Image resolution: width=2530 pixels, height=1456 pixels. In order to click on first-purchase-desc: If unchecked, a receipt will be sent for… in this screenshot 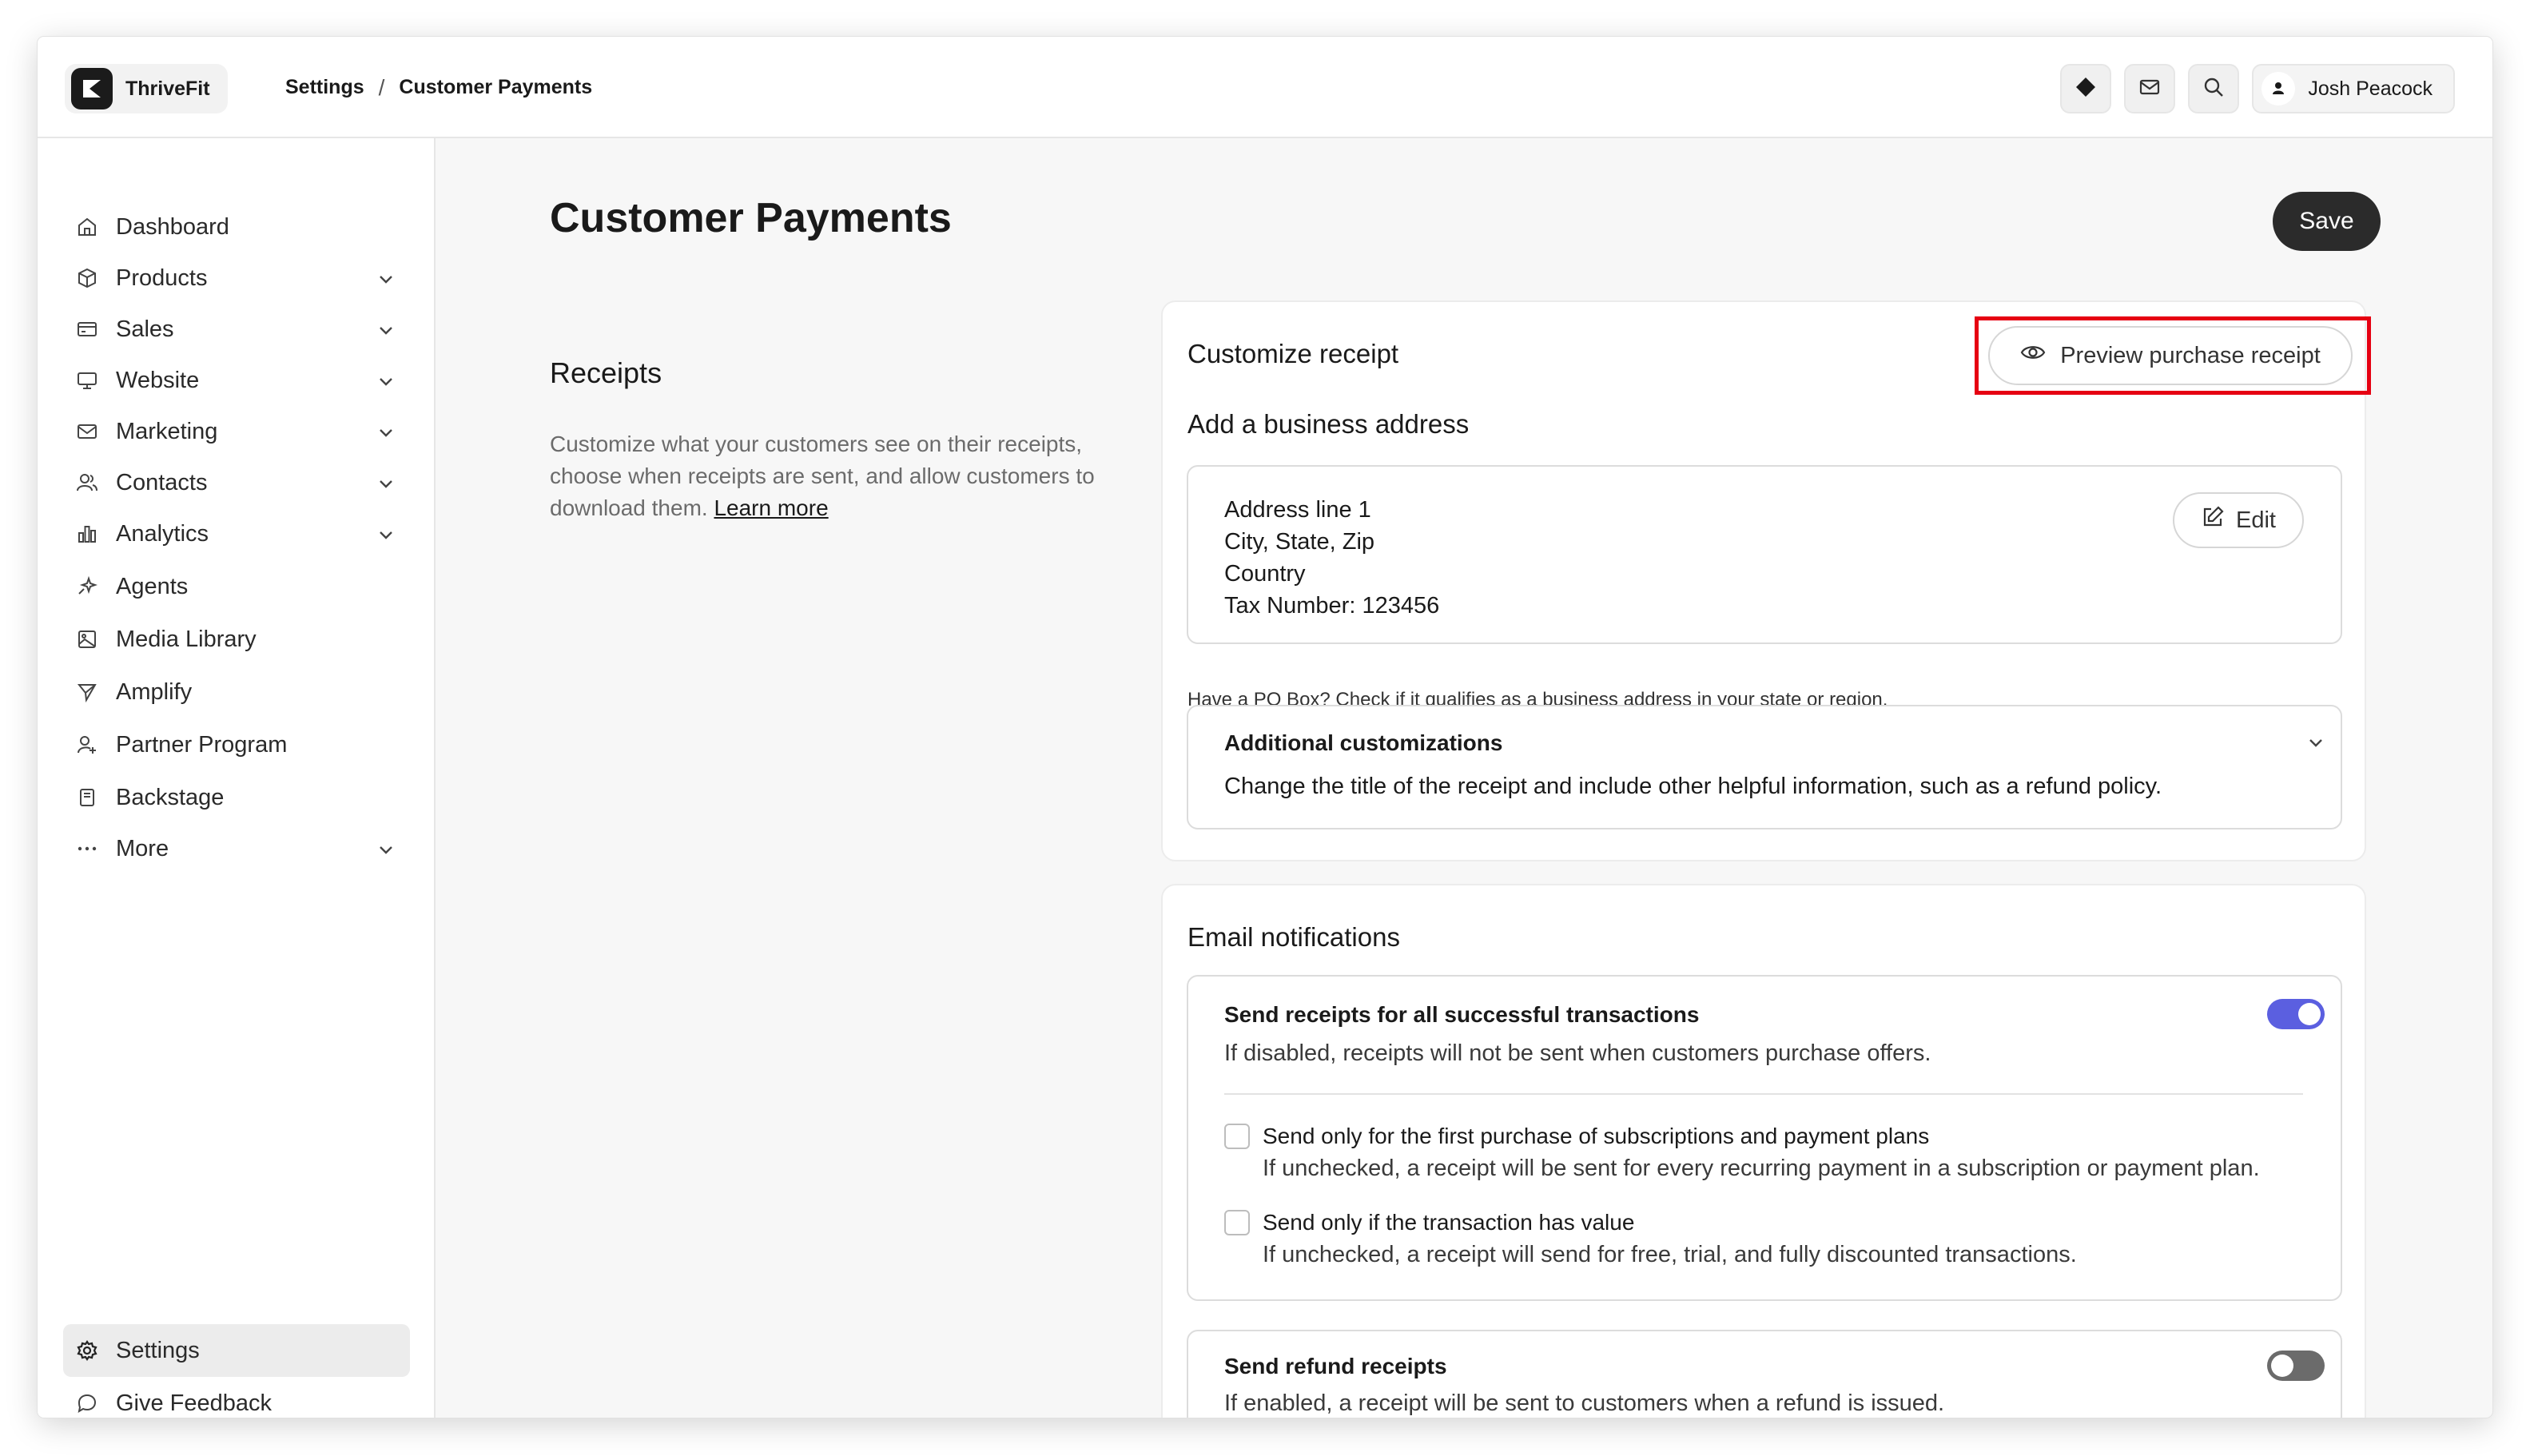, I will do `click(1762, 1168)`.